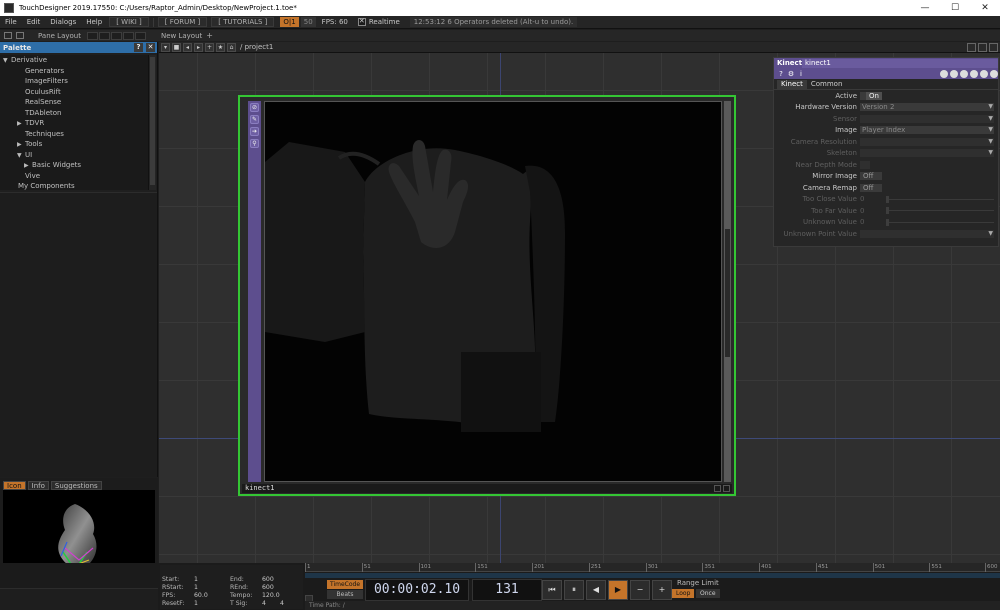  I want to click on pane-split-vertical-icon, so click(982, 47).